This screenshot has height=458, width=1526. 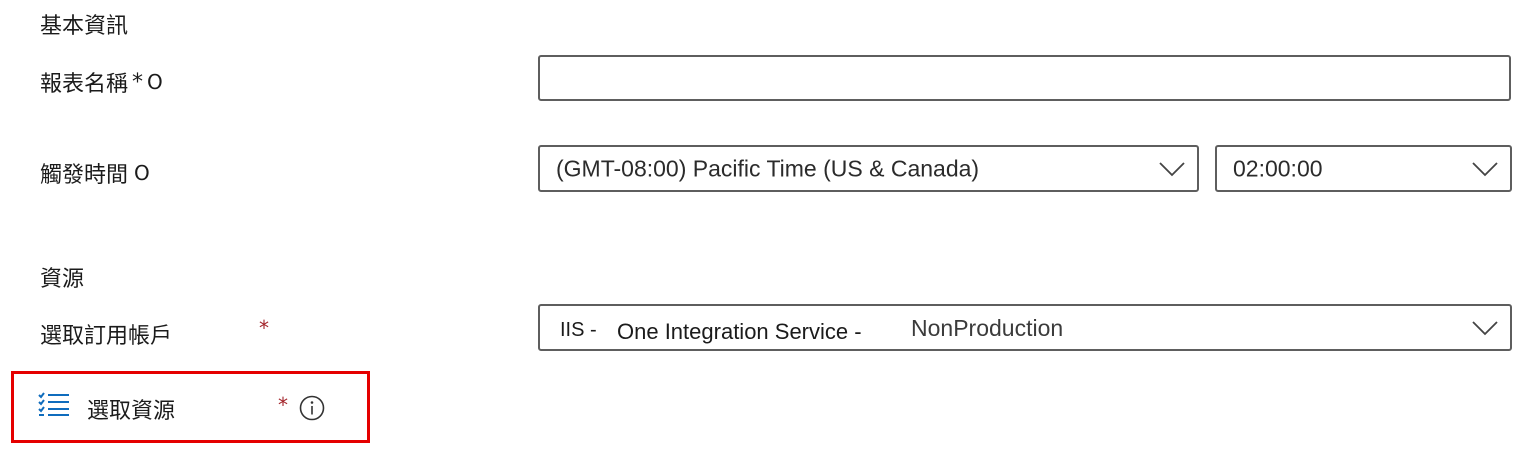 What do you see at coordinates (53, 404) in the screenshot?
I see `checklist-icon` at bounding box center [53, 404].